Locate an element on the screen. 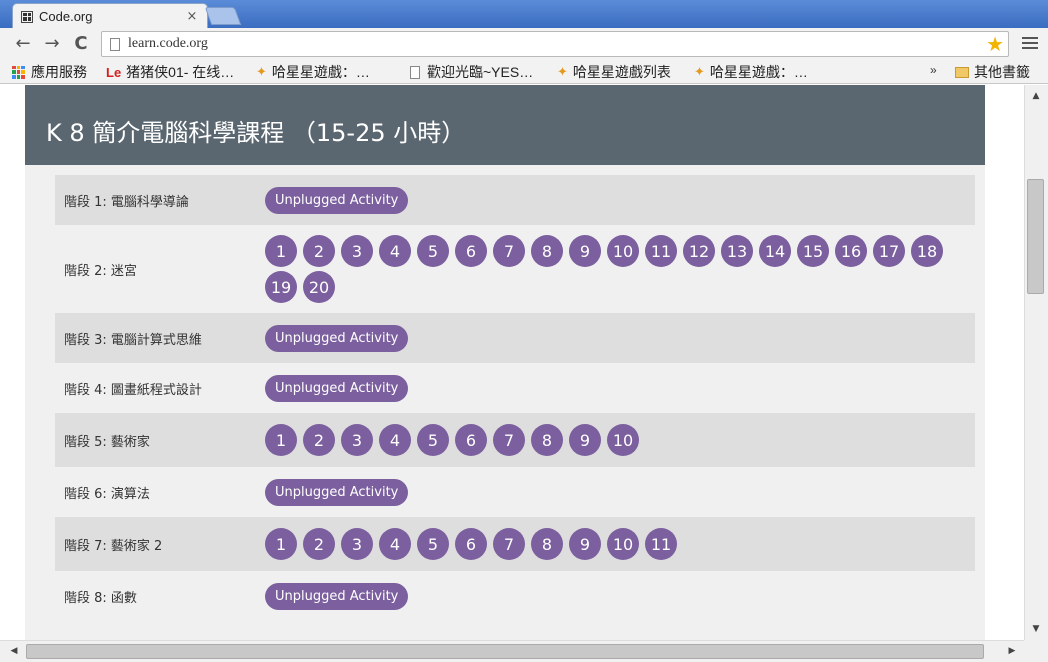 The height and width of the screenshot is (662, 1048). horizontal-scrollbar: ◀ ▶ is located at coordinates (512, 651).